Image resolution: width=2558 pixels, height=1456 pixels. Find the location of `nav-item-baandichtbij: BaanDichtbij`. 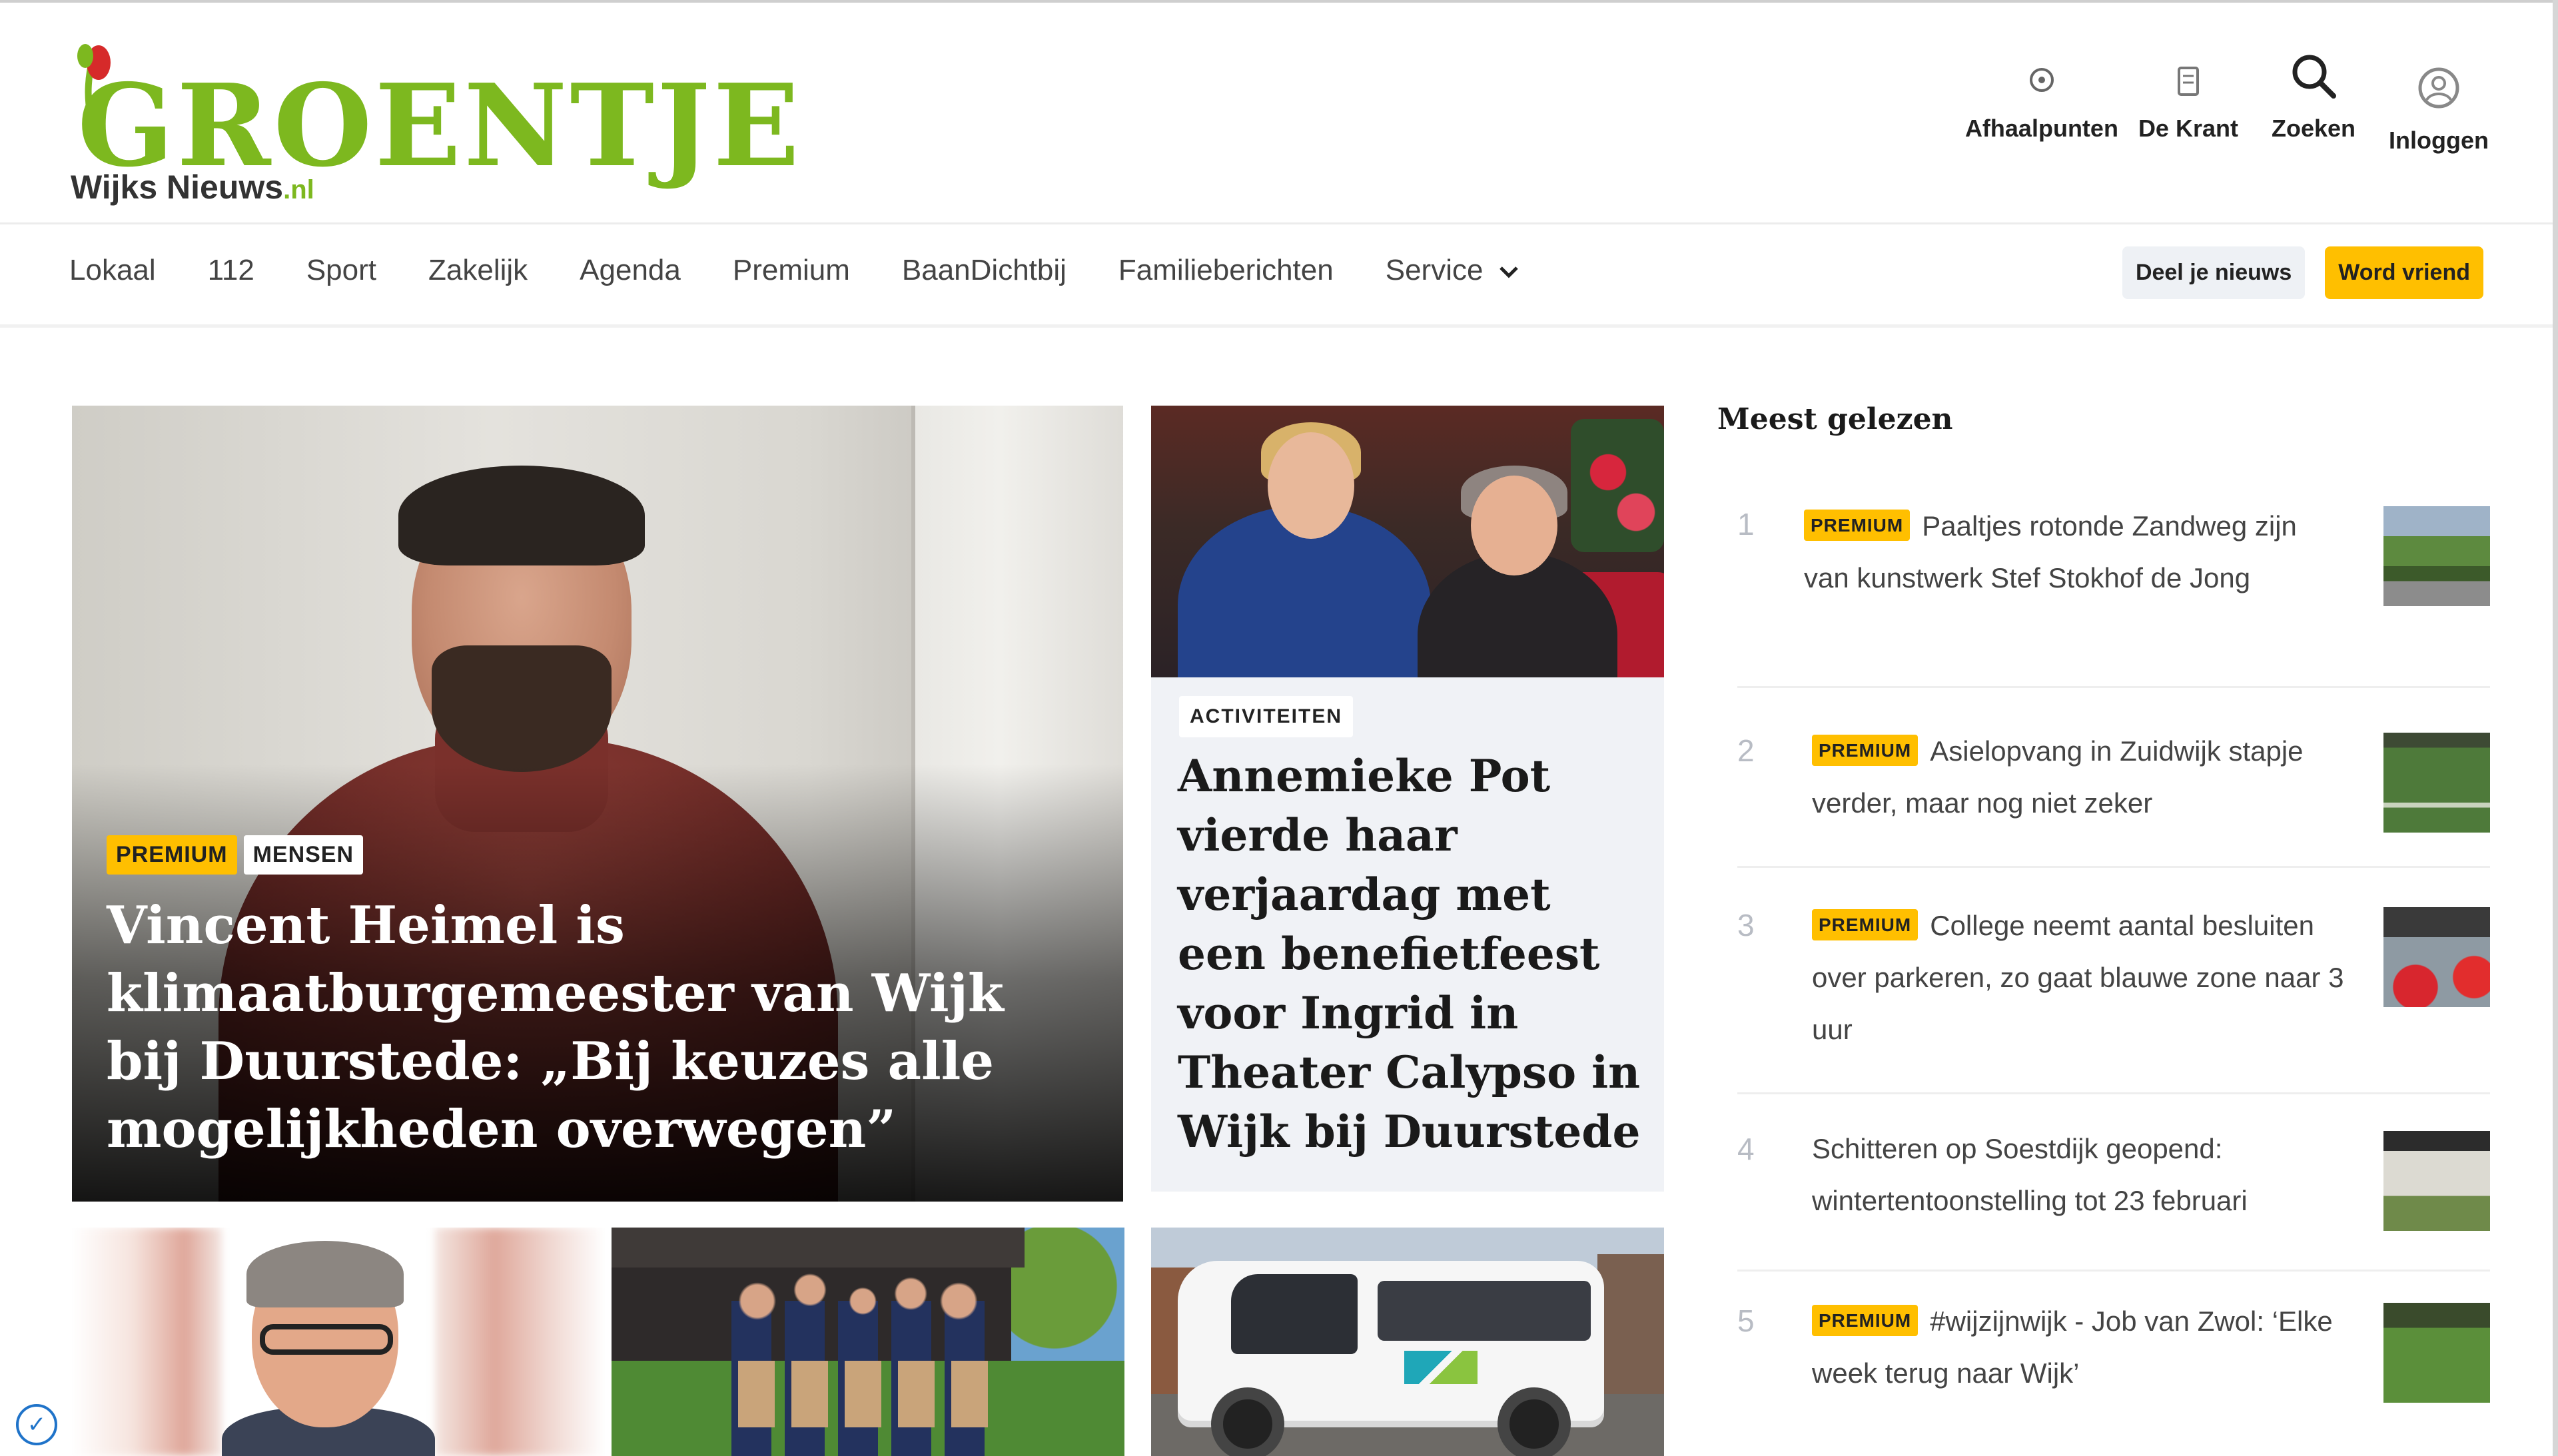

nav-item-baandichtbij: BaanDichtbij is located at coordinates (984, 270).